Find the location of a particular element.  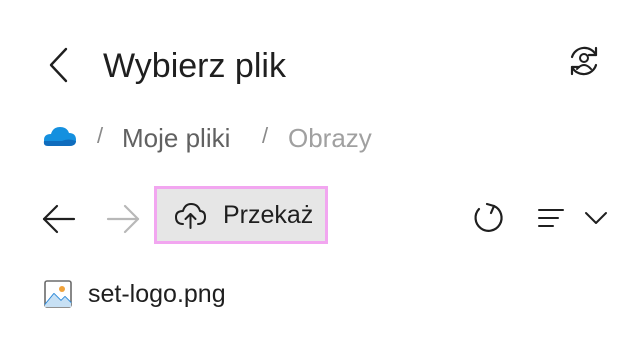

refresh-icon is located at coordinates (488, 217).